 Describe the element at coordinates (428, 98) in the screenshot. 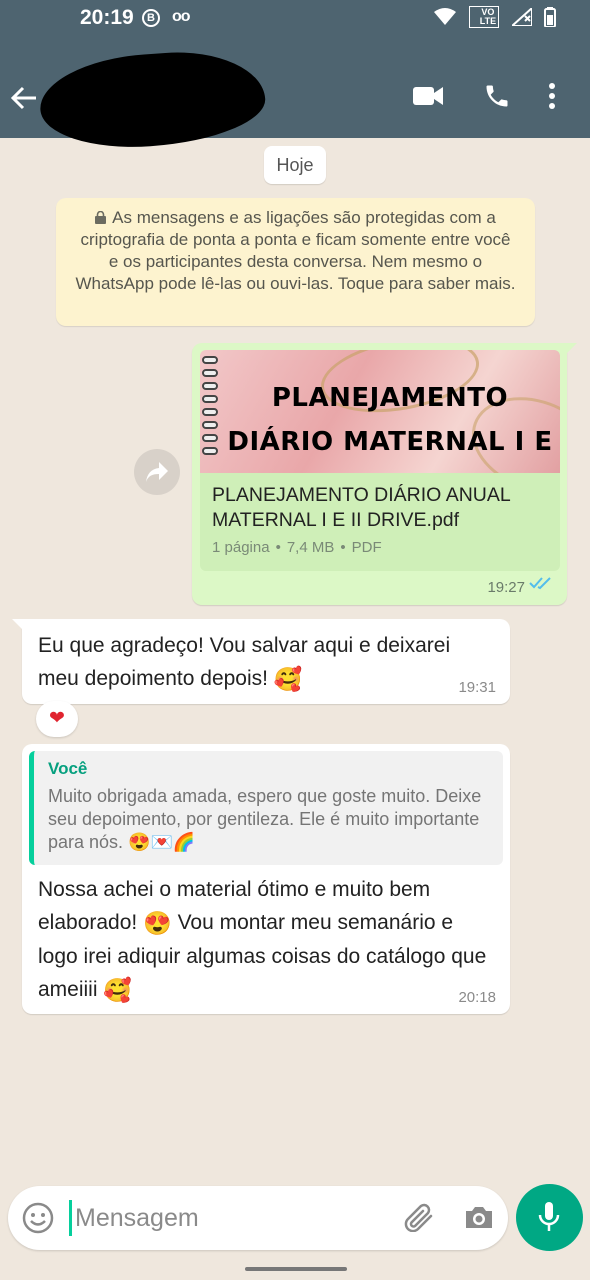

I see `video-call-icon` at that location.